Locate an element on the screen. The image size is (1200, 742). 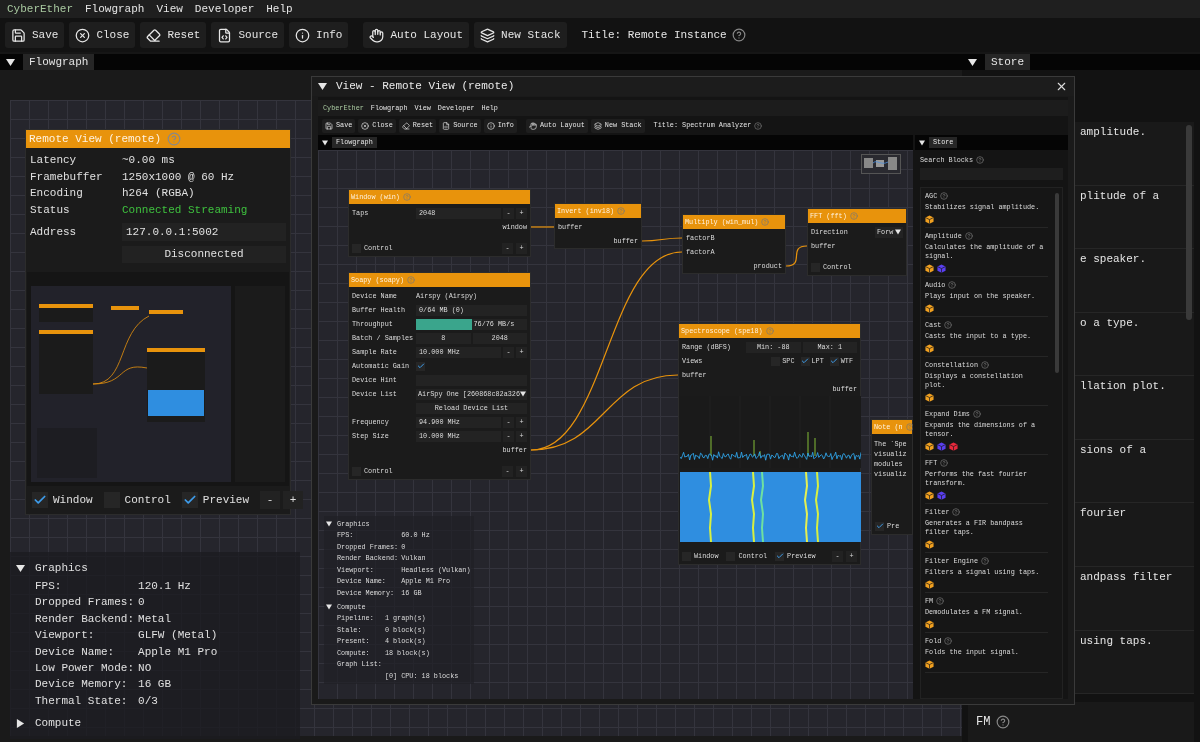
section-title: Graphics is located at coordinates (61, 568).